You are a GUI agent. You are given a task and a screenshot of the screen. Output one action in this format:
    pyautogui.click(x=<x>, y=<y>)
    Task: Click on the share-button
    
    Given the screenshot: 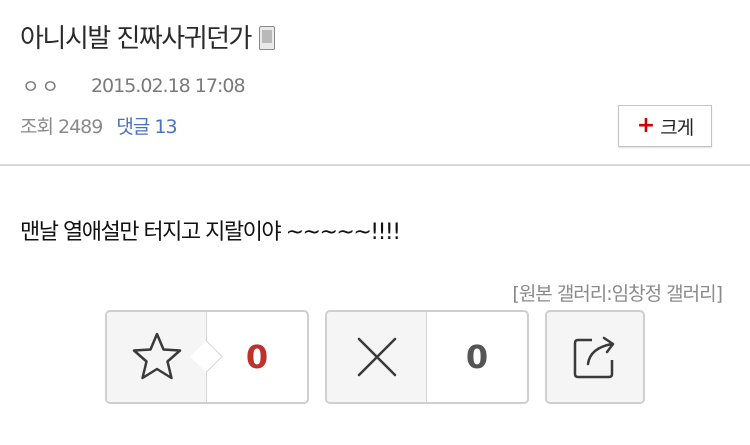 What is the action you would take?
    pyautogui.click(x=595, y=357)
    